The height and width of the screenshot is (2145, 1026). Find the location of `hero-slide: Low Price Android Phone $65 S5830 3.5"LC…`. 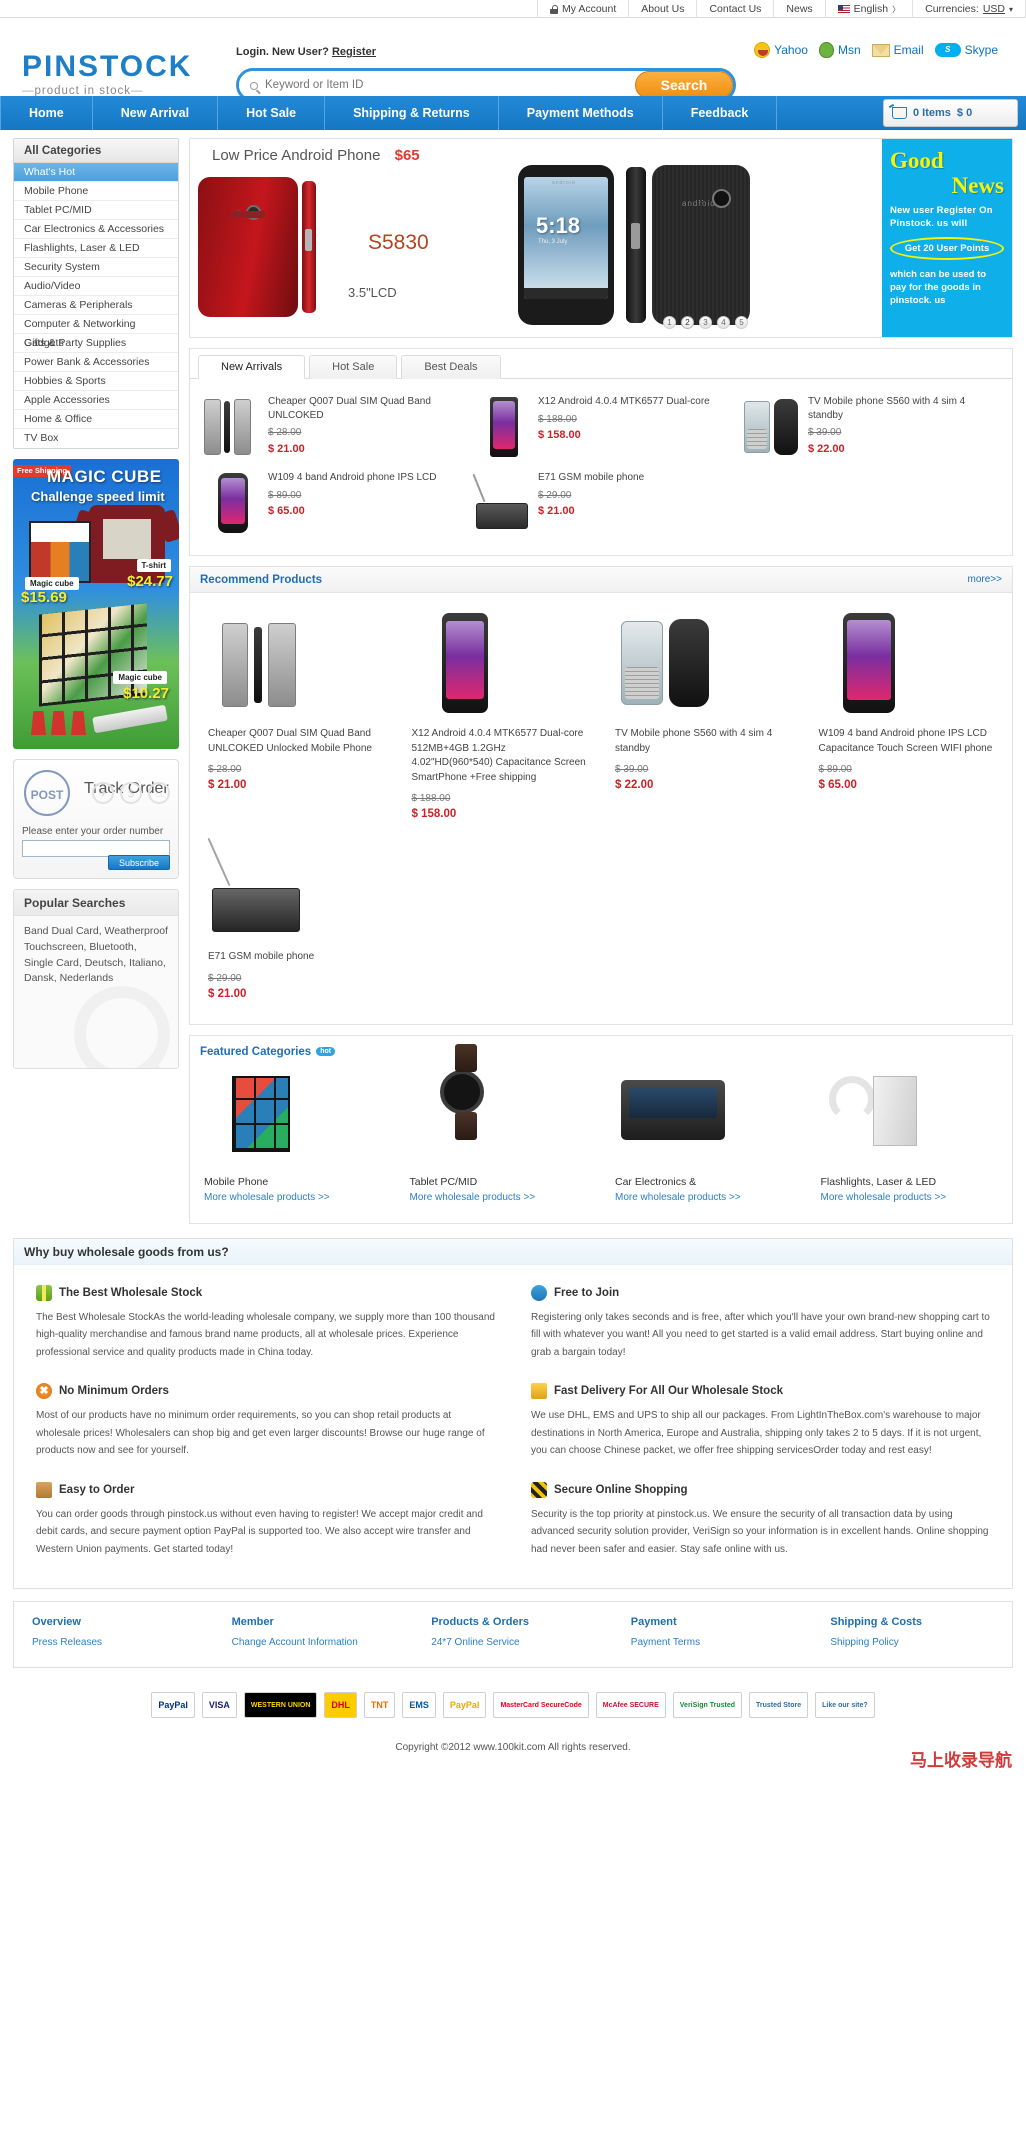

hero-slide: Low Price Android Phone $65 S5830 3.5"LC… is located at coordinates (536, 238).